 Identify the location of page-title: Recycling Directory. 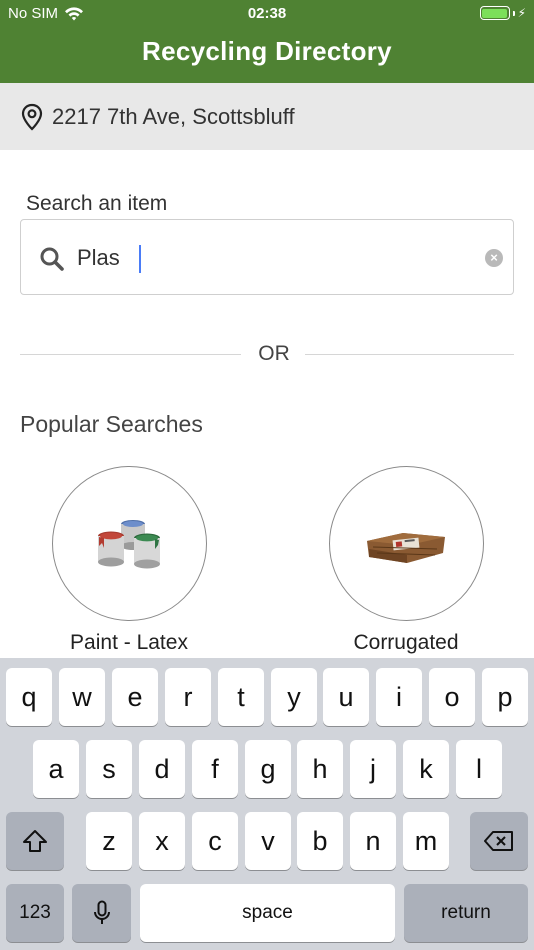
(267, 51).